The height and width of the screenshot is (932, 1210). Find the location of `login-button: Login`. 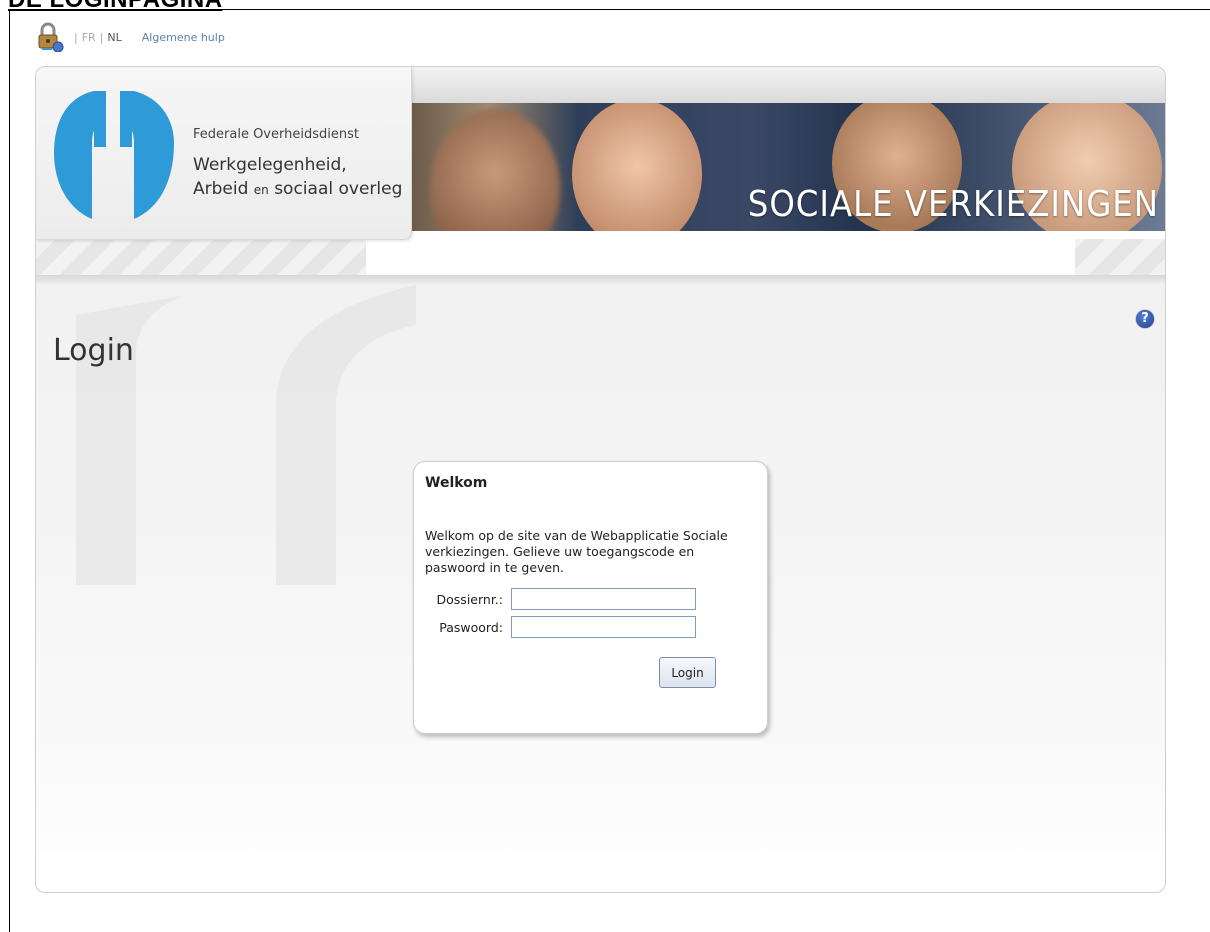

login-button: Login is located at coordinates (687, 672).